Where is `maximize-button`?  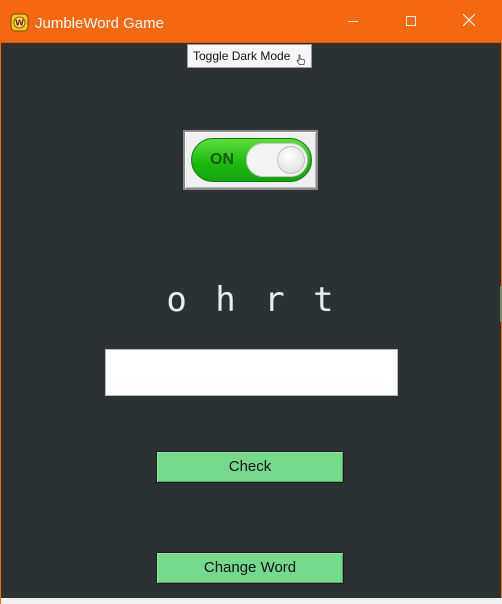
maximize-button is located at coordinates (411, 22).